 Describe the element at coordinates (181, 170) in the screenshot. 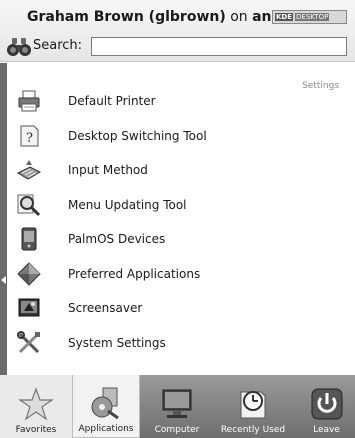

I see `list-item-input-method: Input Method` at that location.